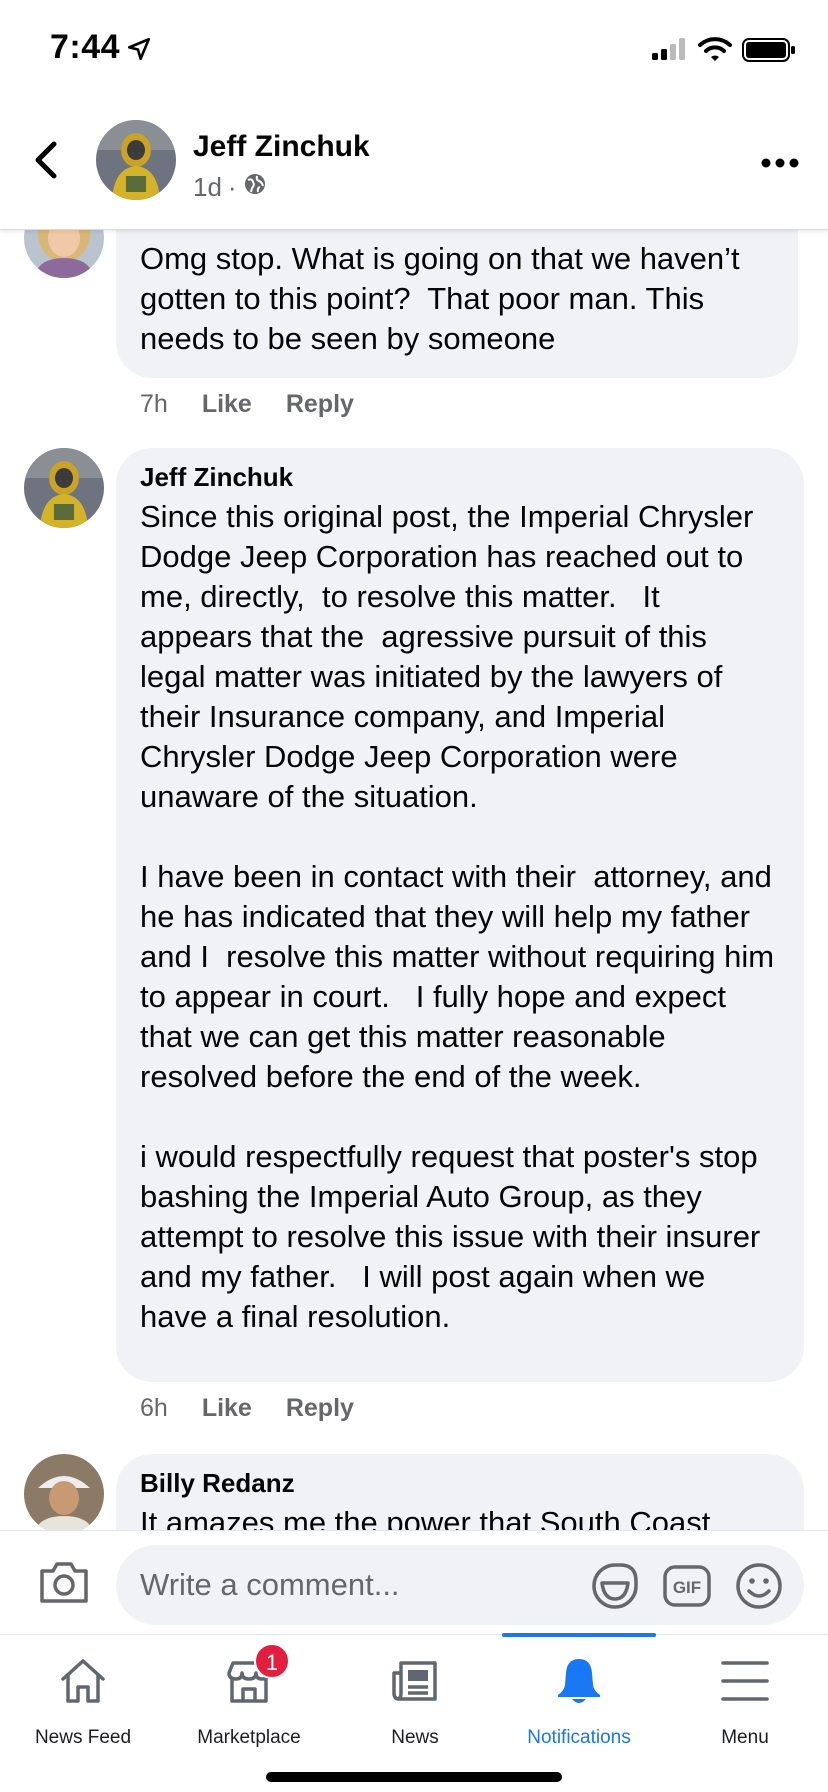 The height and width of the screenshot is (1792, 828). What do you see at coordinates (207, 187) in the screenshot?
I see `post-time: 1d` at bounding box center [207, 187].